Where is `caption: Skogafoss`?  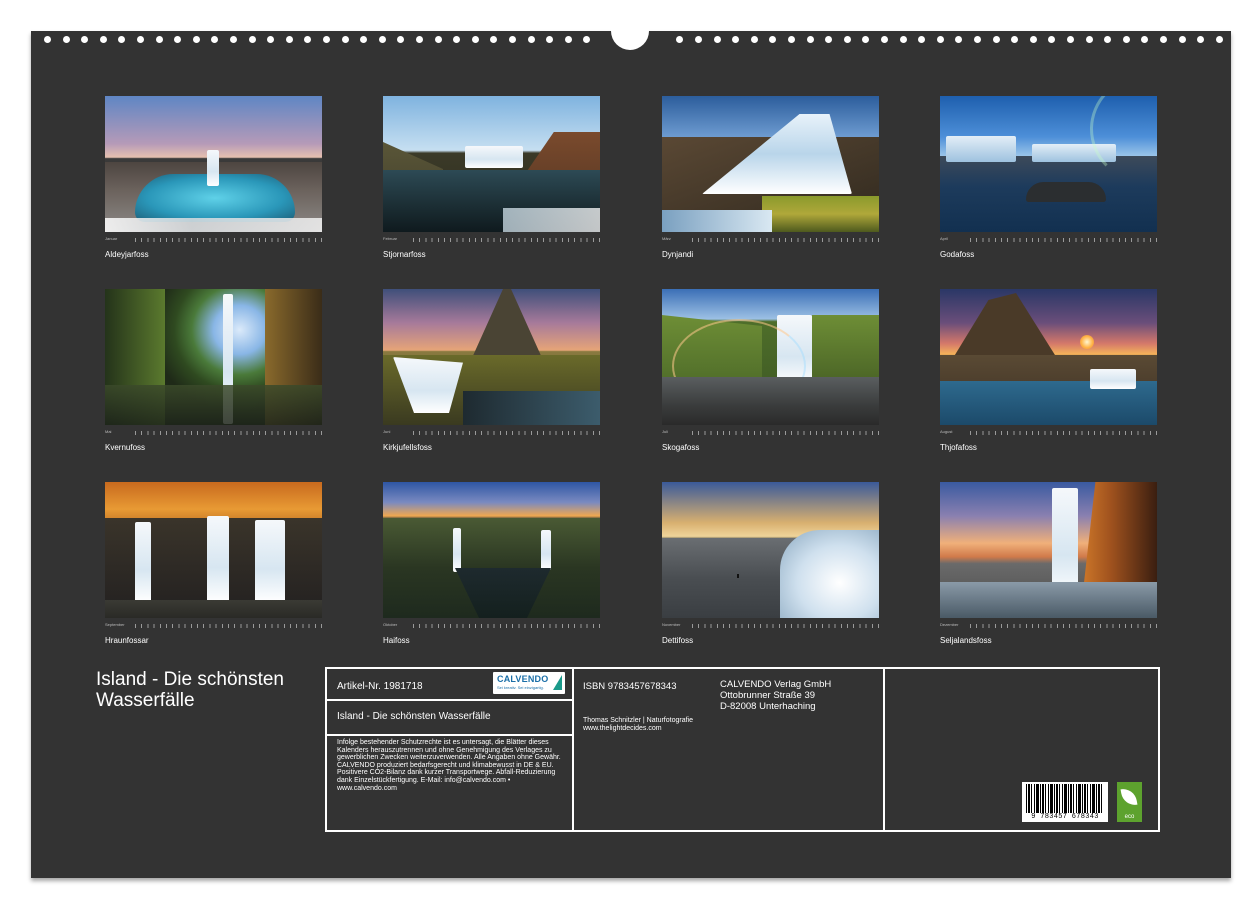 caption: Skogafoss is located at coordinates (681, 447).